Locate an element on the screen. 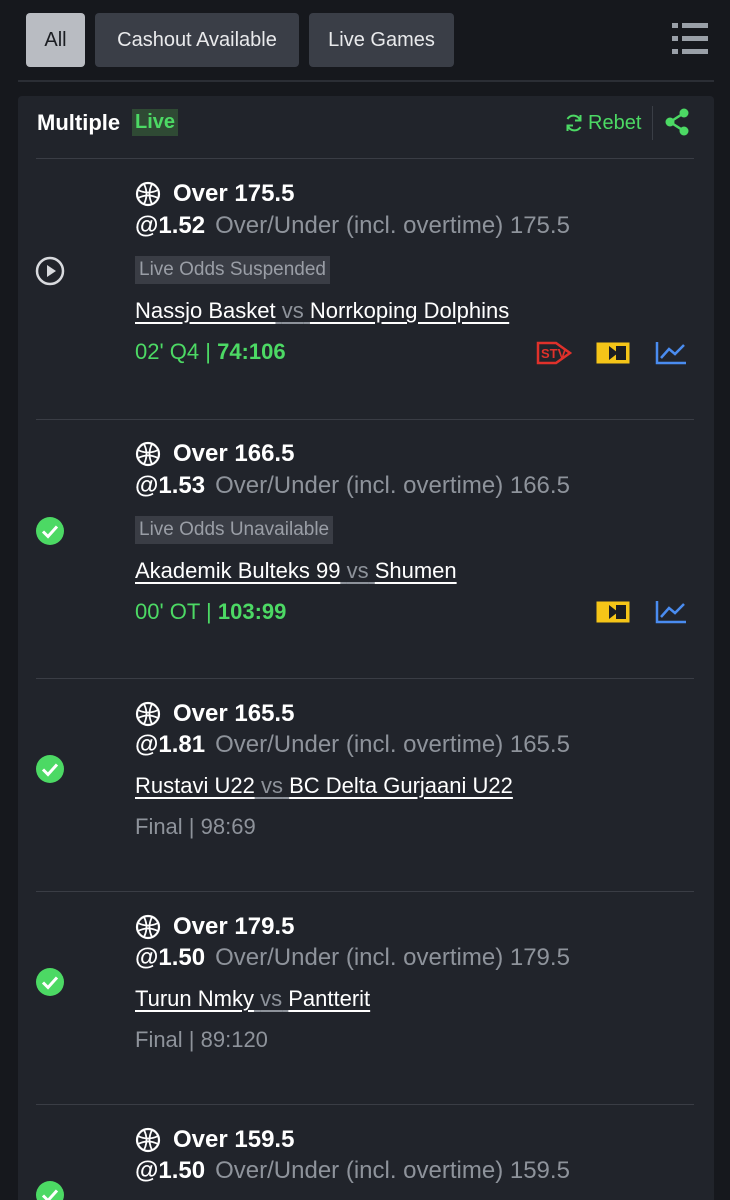 The height and width of the screenshot is (1200, 730). selection-title: Over 179.5 is located at coordinates (214, 927).